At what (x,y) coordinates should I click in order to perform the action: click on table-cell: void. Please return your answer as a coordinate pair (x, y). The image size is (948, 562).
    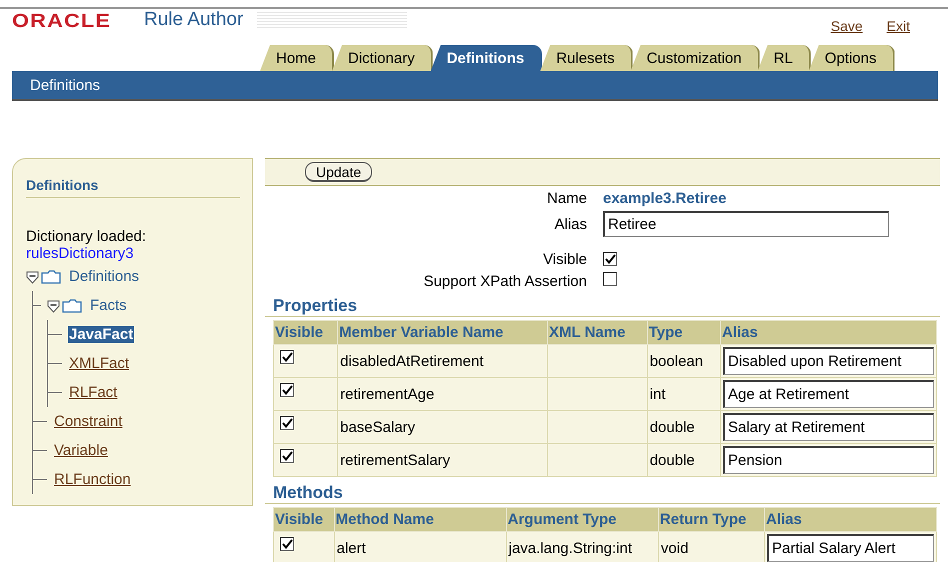
    Looking at the image, I should click on (711, 547).